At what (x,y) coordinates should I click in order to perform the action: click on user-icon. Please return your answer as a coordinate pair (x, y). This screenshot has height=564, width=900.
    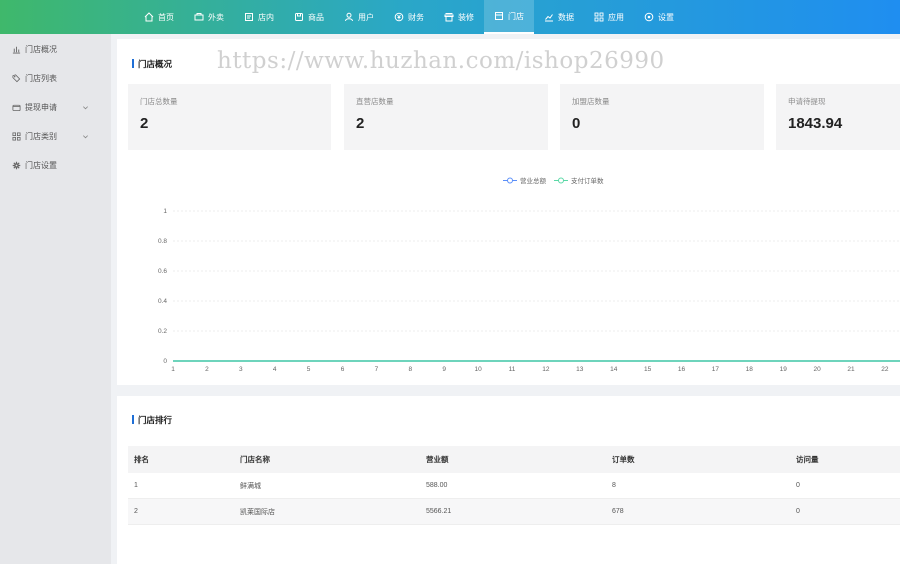
    Looking at the image, I should click on (349, 17).